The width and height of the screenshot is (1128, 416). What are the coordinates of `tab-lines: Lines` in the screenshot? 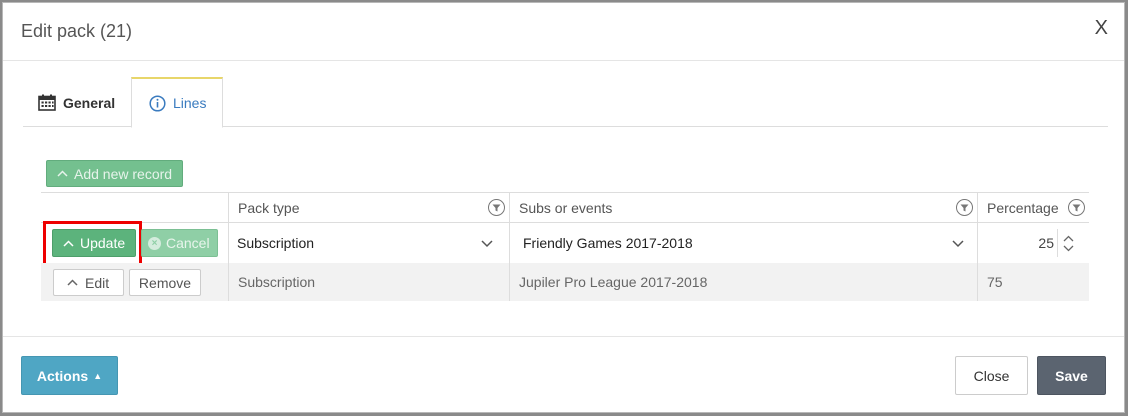 It's located at (177, 102).